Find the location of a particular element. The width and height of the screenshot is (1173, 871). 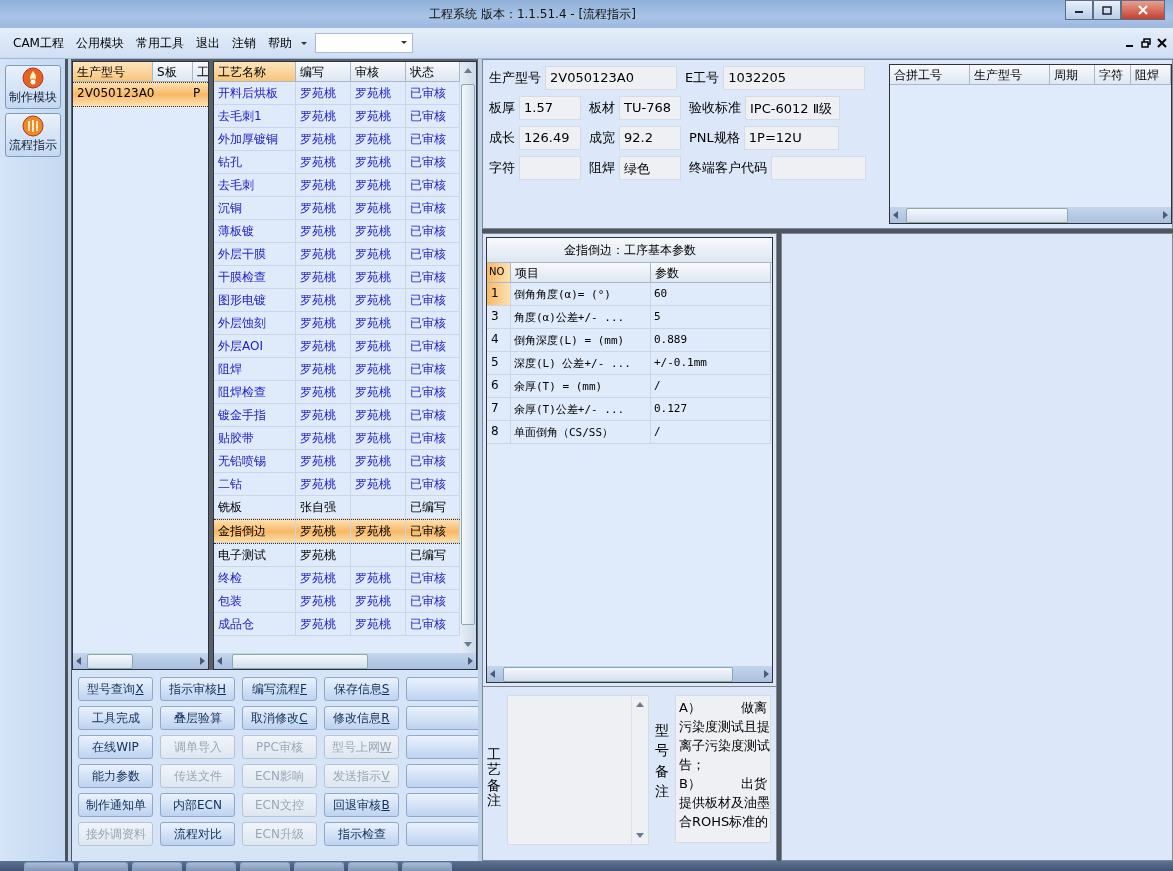

action-button: 保存信息S is located at coordinates (361, 689).